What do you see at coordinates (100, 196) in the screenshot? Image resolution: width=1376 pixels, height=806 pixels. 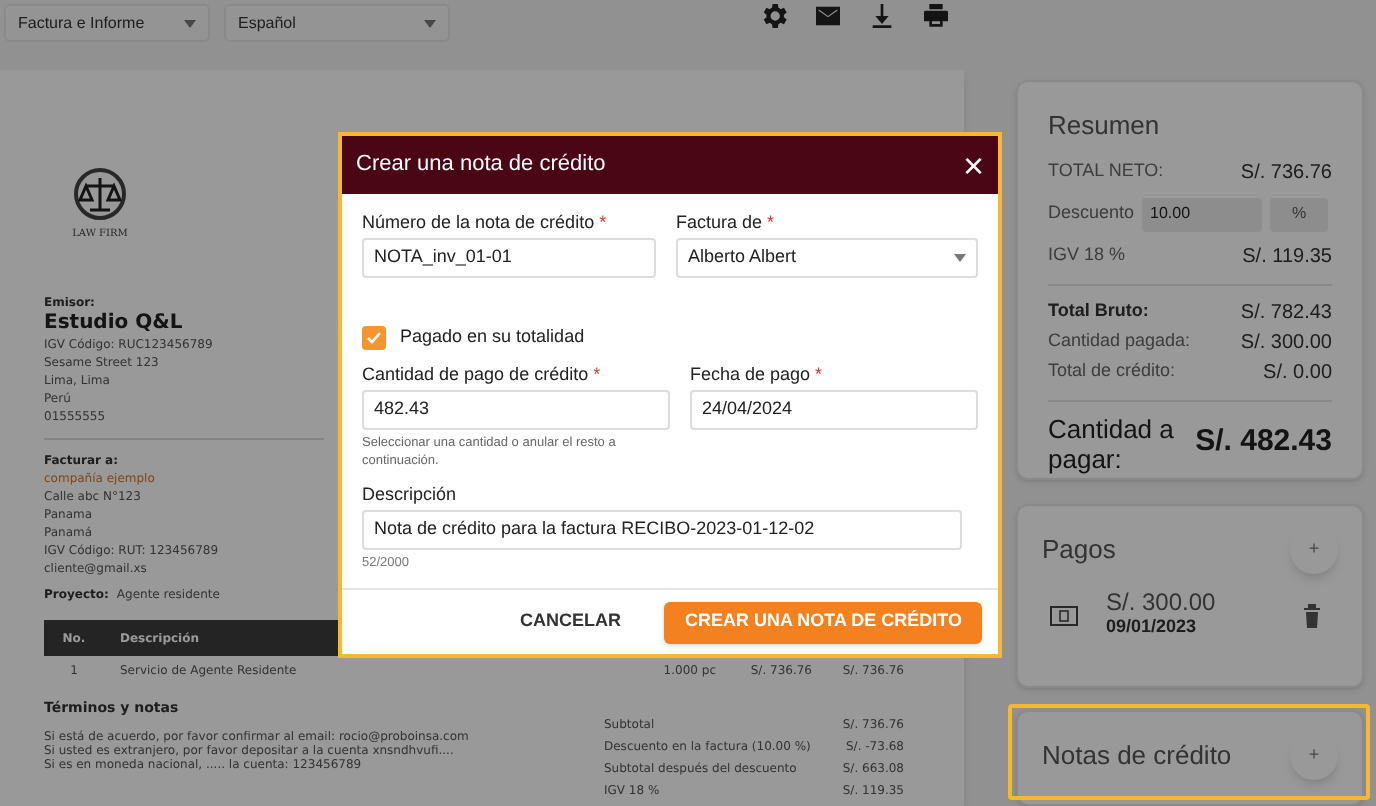 I see `scales-logo-icon` at bounding box center [100, 196].